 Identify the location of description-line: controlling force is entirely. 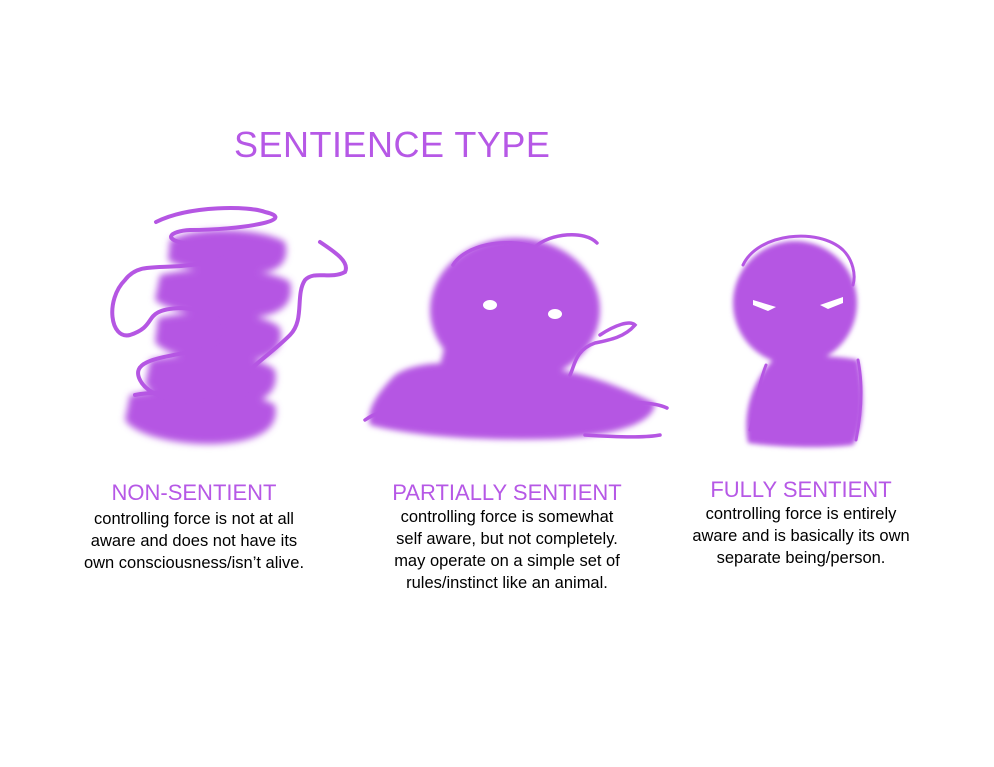
(801, 514).